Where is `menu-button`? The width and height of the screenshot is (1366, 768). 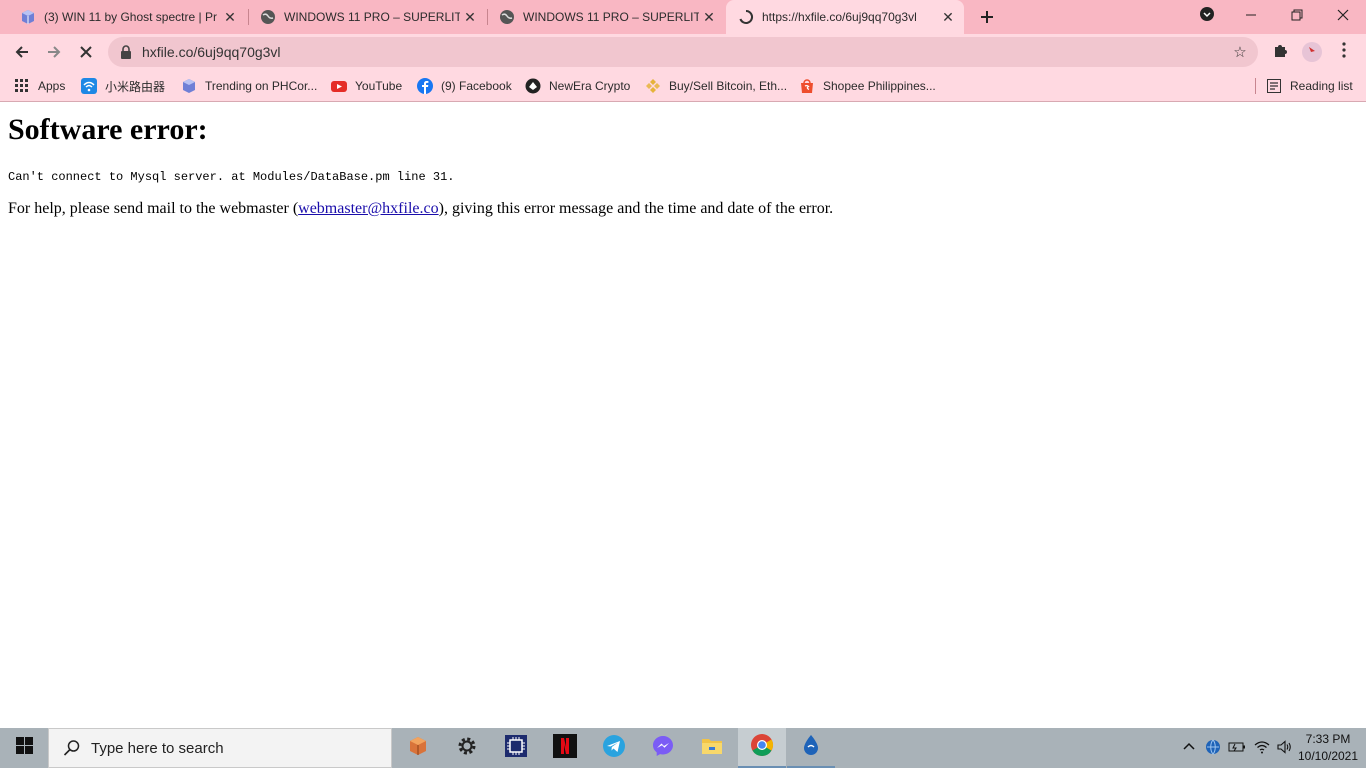
menu-button is located at coordinates (1344, 52).